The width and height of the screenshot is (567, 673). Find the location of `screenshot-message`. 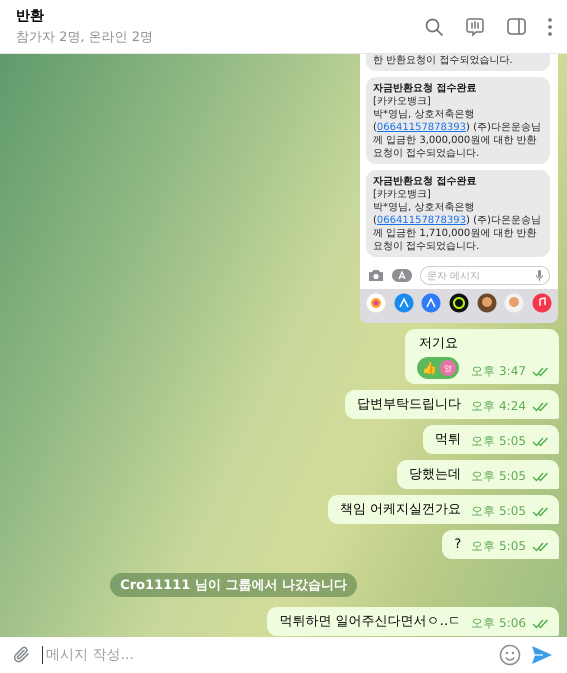

screenshot-message is located at coordinates (459, 188).